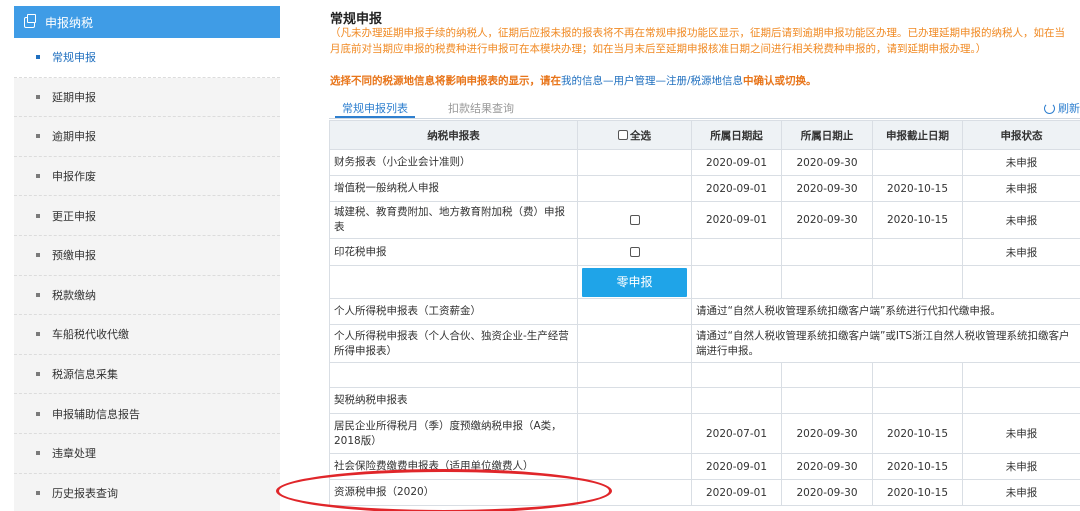 This screenshot has width=1080, height=511. Describe the element at coordinates (640, 135) in the screenshot. I see `select-all-label: 全选` at that location.